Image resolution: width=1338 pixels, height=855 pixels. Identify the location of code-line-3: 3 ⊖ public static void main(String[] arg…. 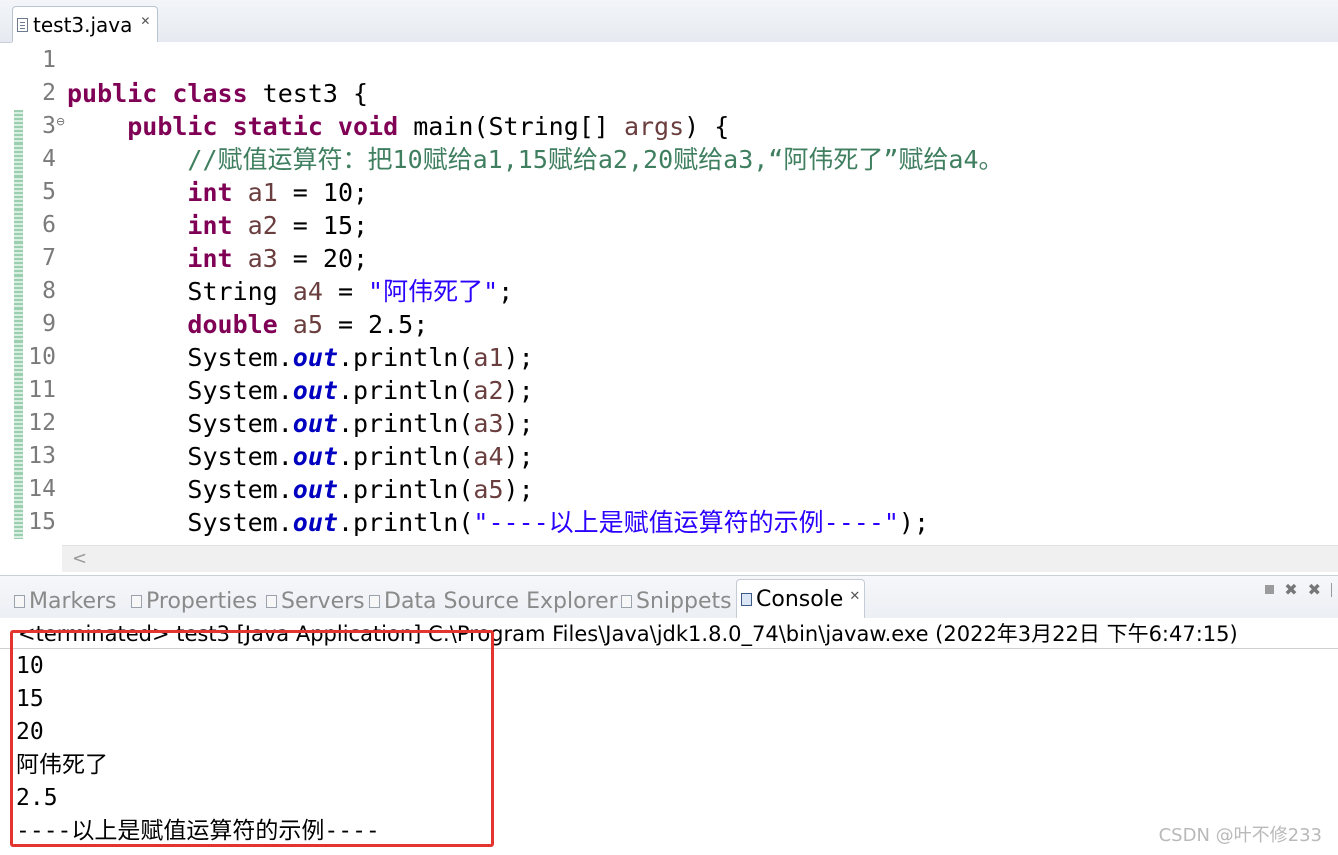
(675, 126).